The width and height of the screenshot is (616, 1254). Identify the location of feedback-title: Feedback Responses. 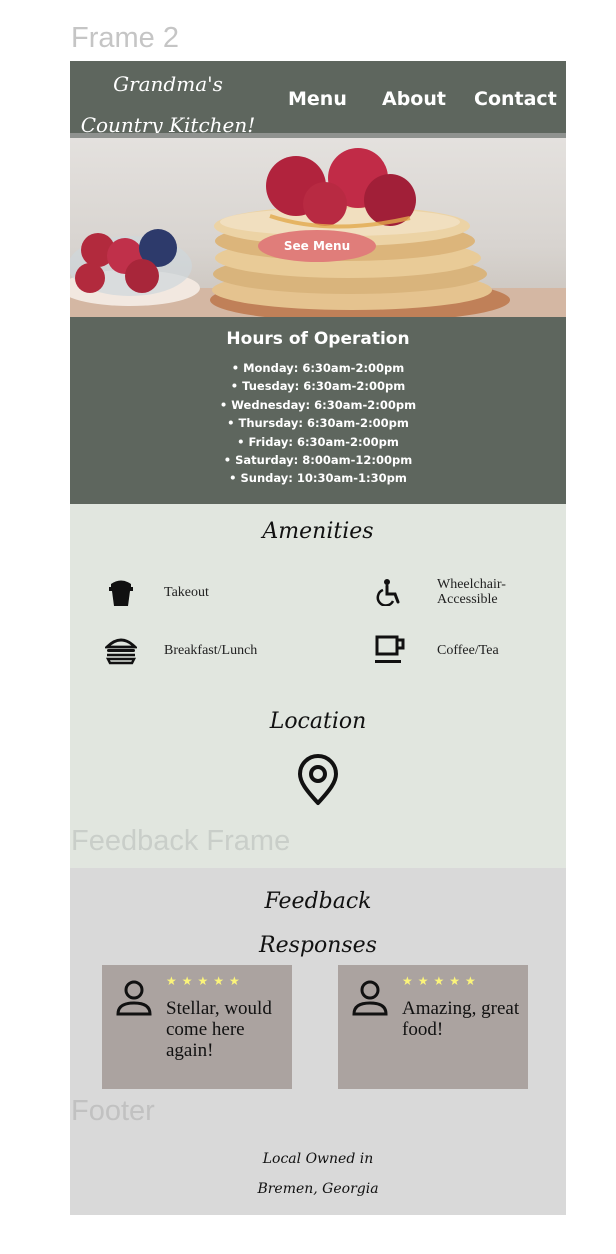
(318, 923).